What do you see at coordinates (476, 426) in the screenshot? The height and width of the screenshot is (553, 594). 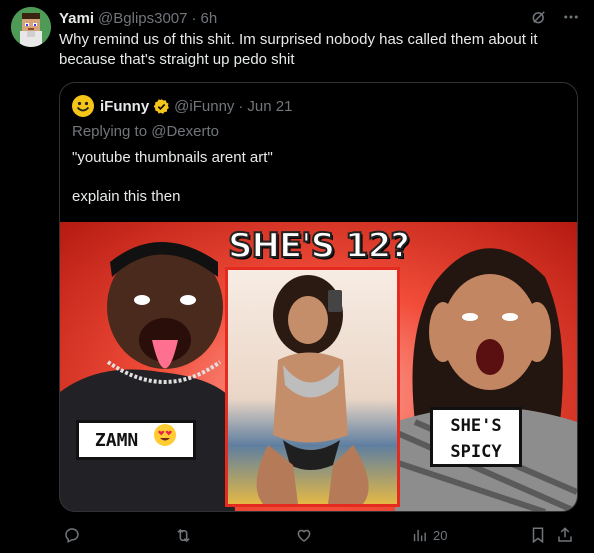 I see `caption-right-line1: SHE'S` at bounding box center [476, 426].